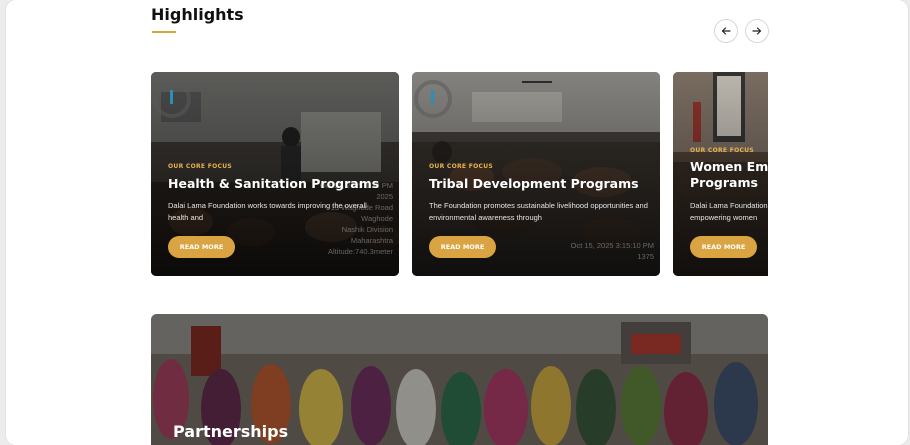  What do you see at coordinates (164, 32) in the screenshot?
I see `title-underline` at bounding box center [164, 32].